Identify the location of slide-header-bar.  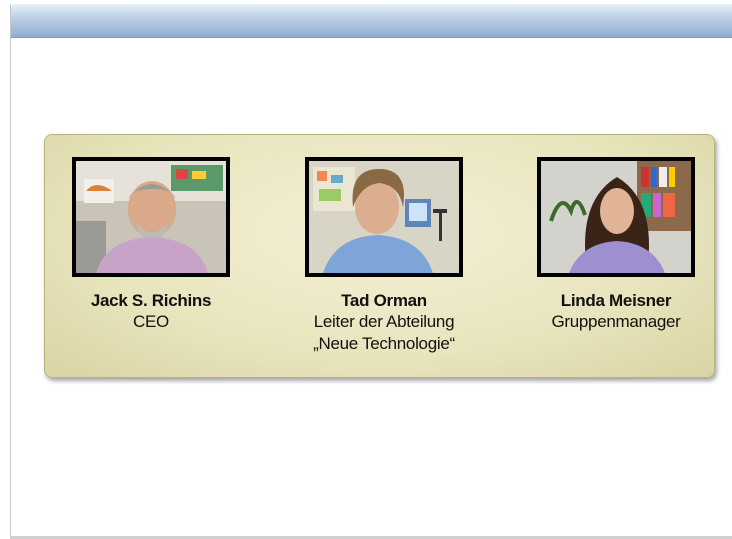
(371, 21).